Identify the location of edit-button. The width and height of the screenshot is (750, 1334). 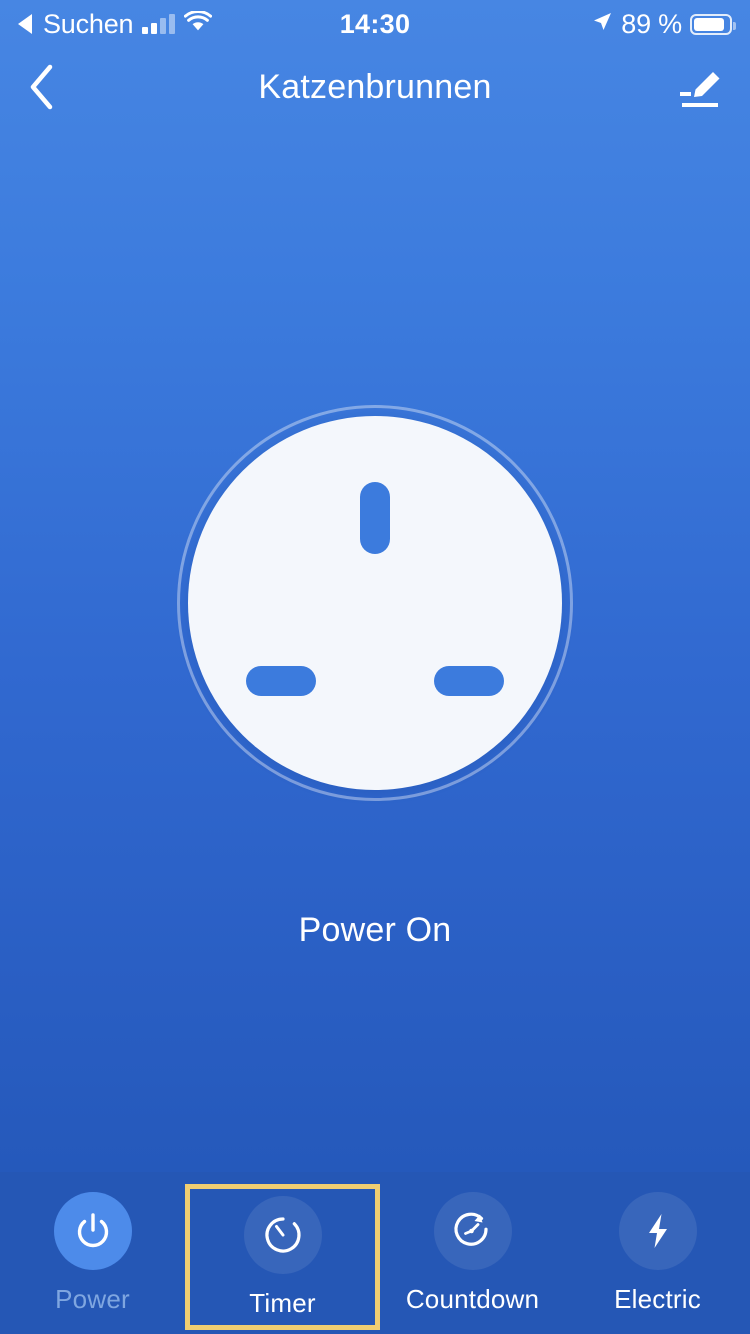
(698, 87).